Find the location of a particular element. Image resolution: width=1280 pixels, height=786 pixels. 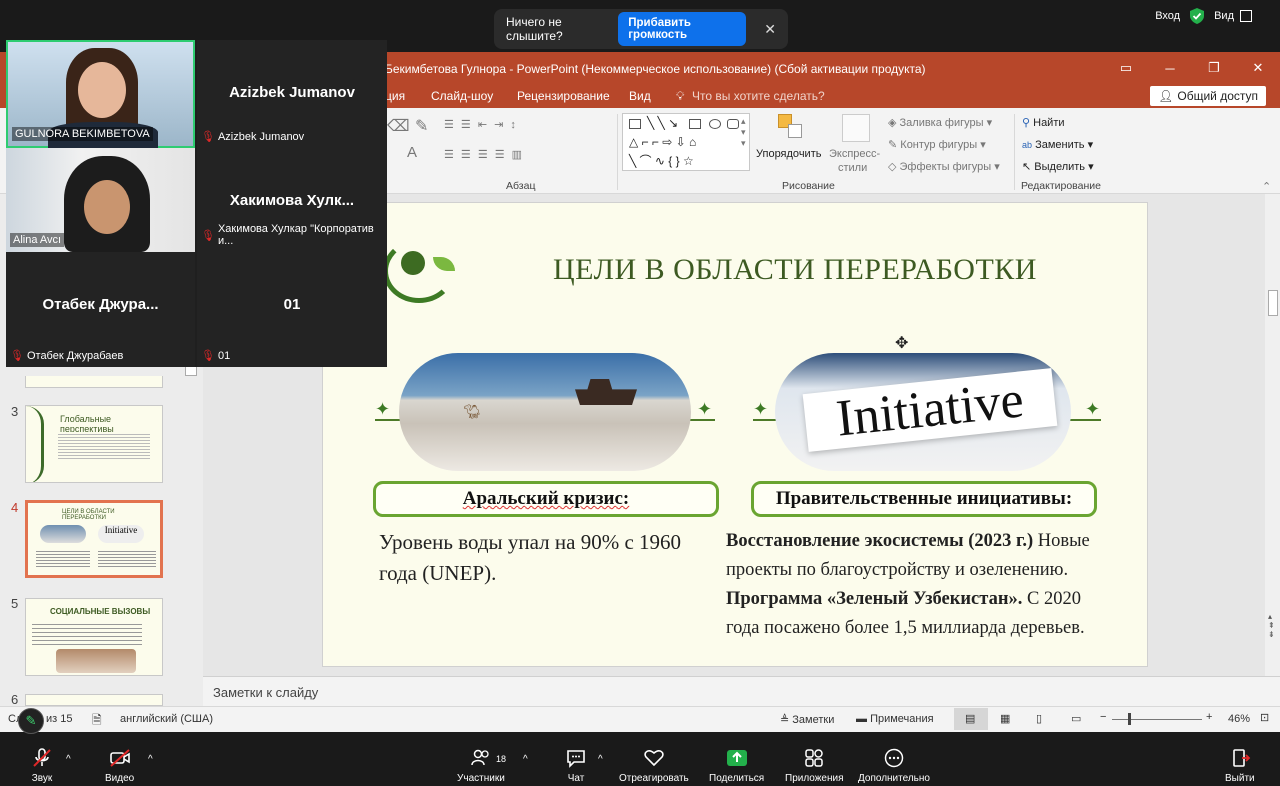

thumbnail-slide-4-selected: ЦЕЛИ В ОБЛАСТИ ПЕРЕРАБОТКИ Initiative is located at coordinates (94, 539).